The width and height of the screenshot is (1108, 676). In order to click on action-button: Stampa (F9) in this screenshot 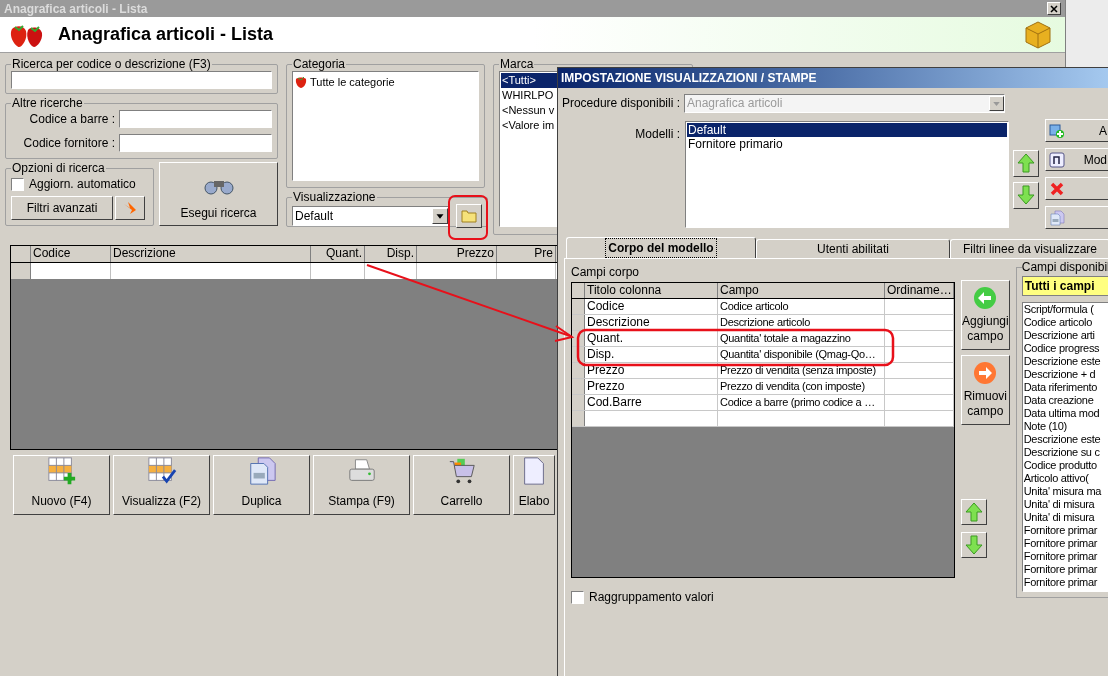, I will do `click(361, 485)`.